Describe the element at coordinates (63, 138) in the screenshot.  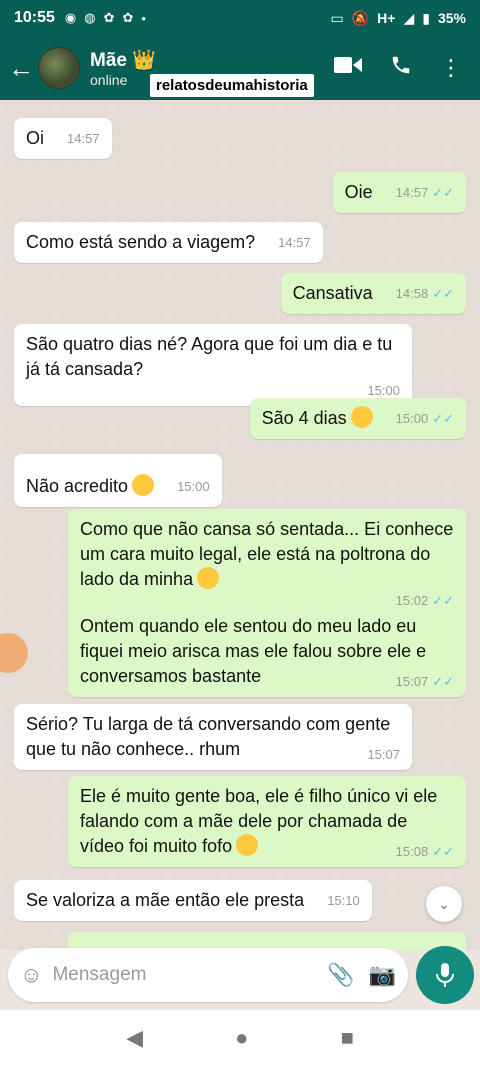
I see `message-bubble-incoming: Oi 14:57` at that location.